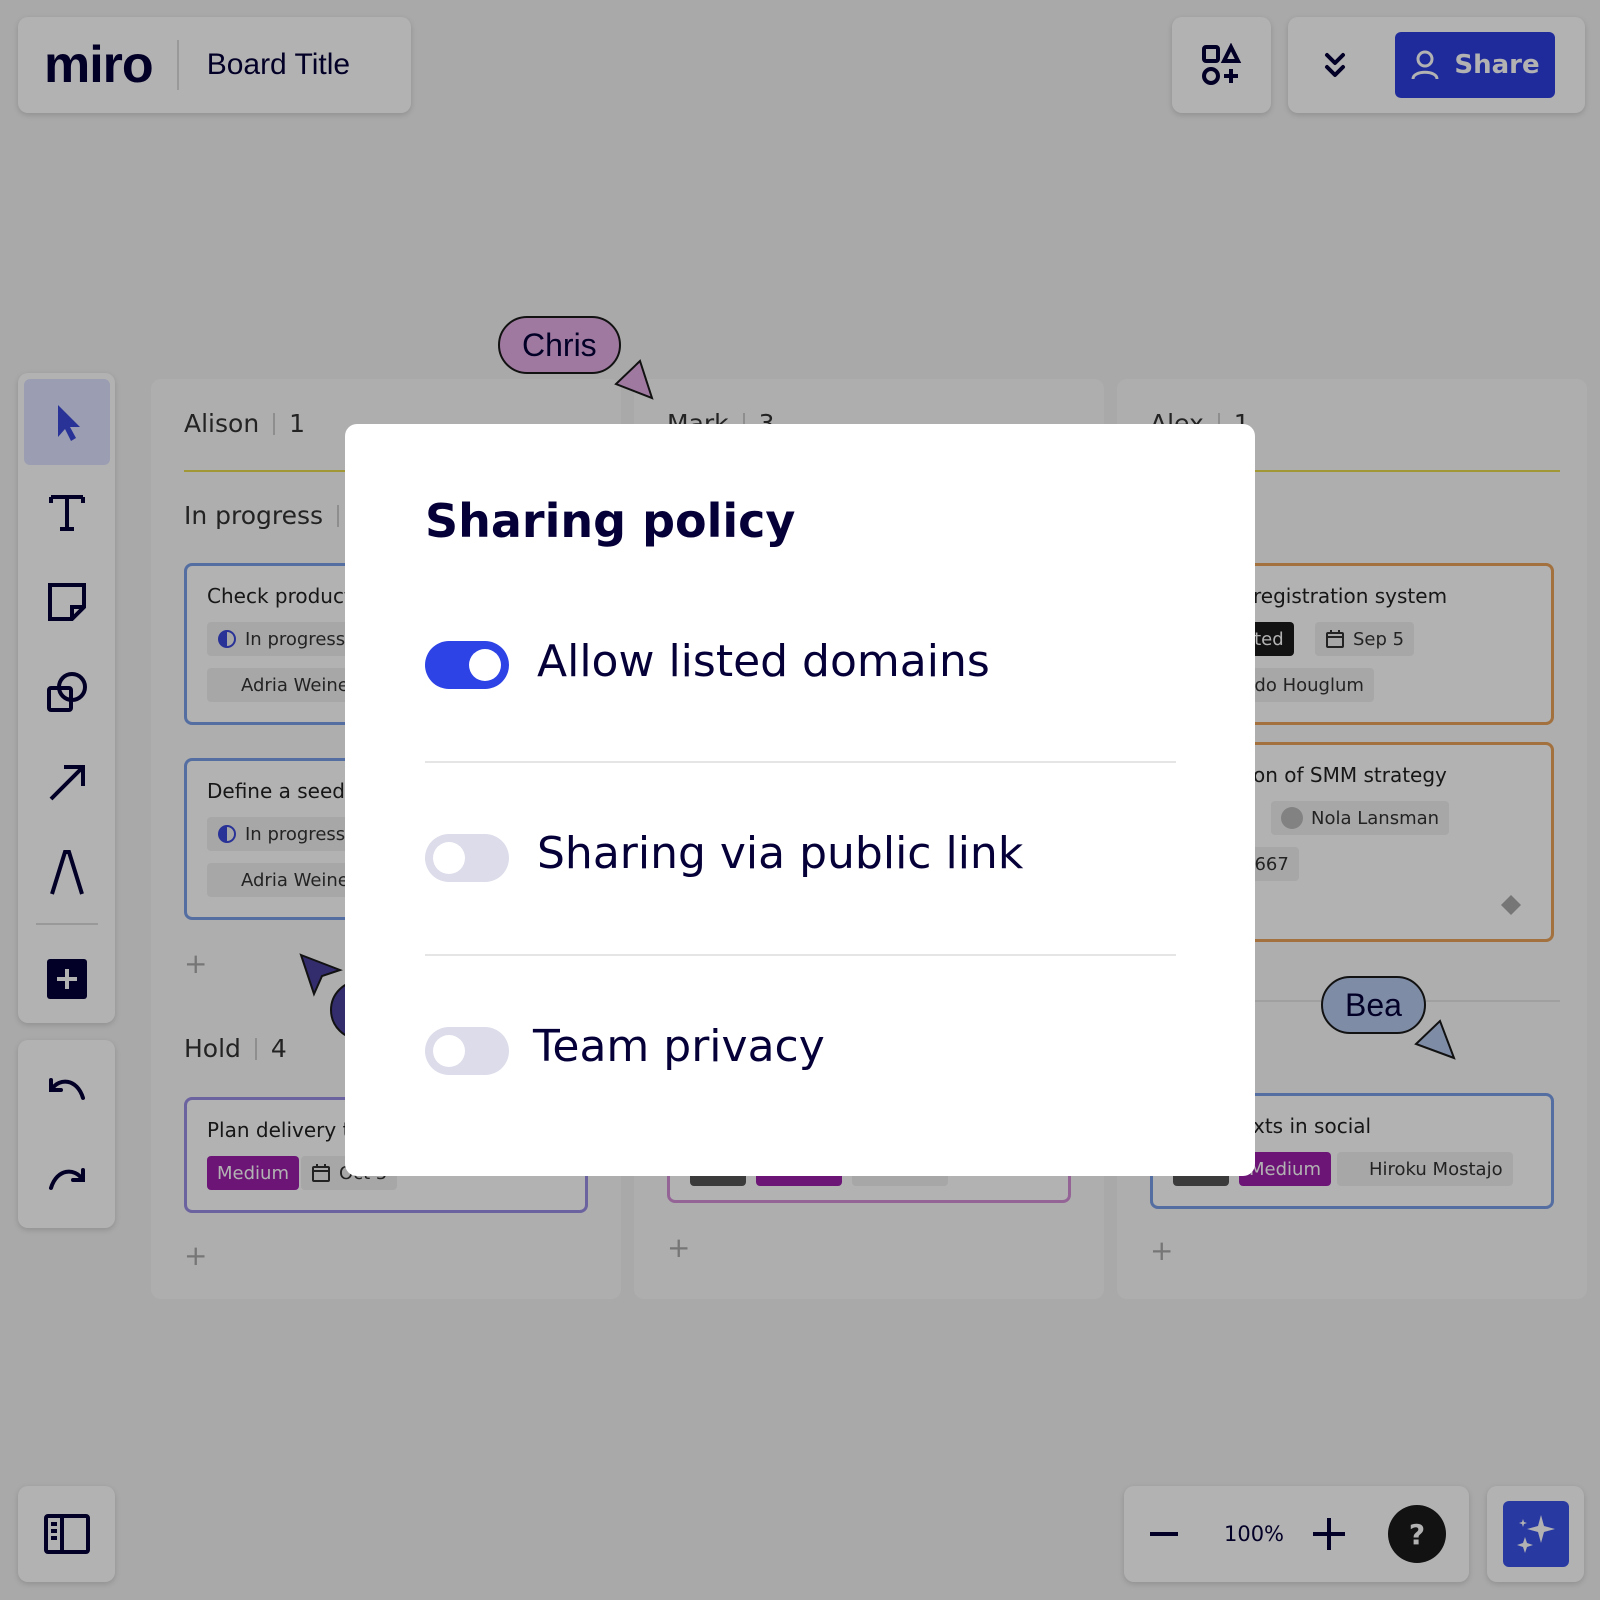  I want to click on toggle-allow-listed-domains, so click(467, 665).